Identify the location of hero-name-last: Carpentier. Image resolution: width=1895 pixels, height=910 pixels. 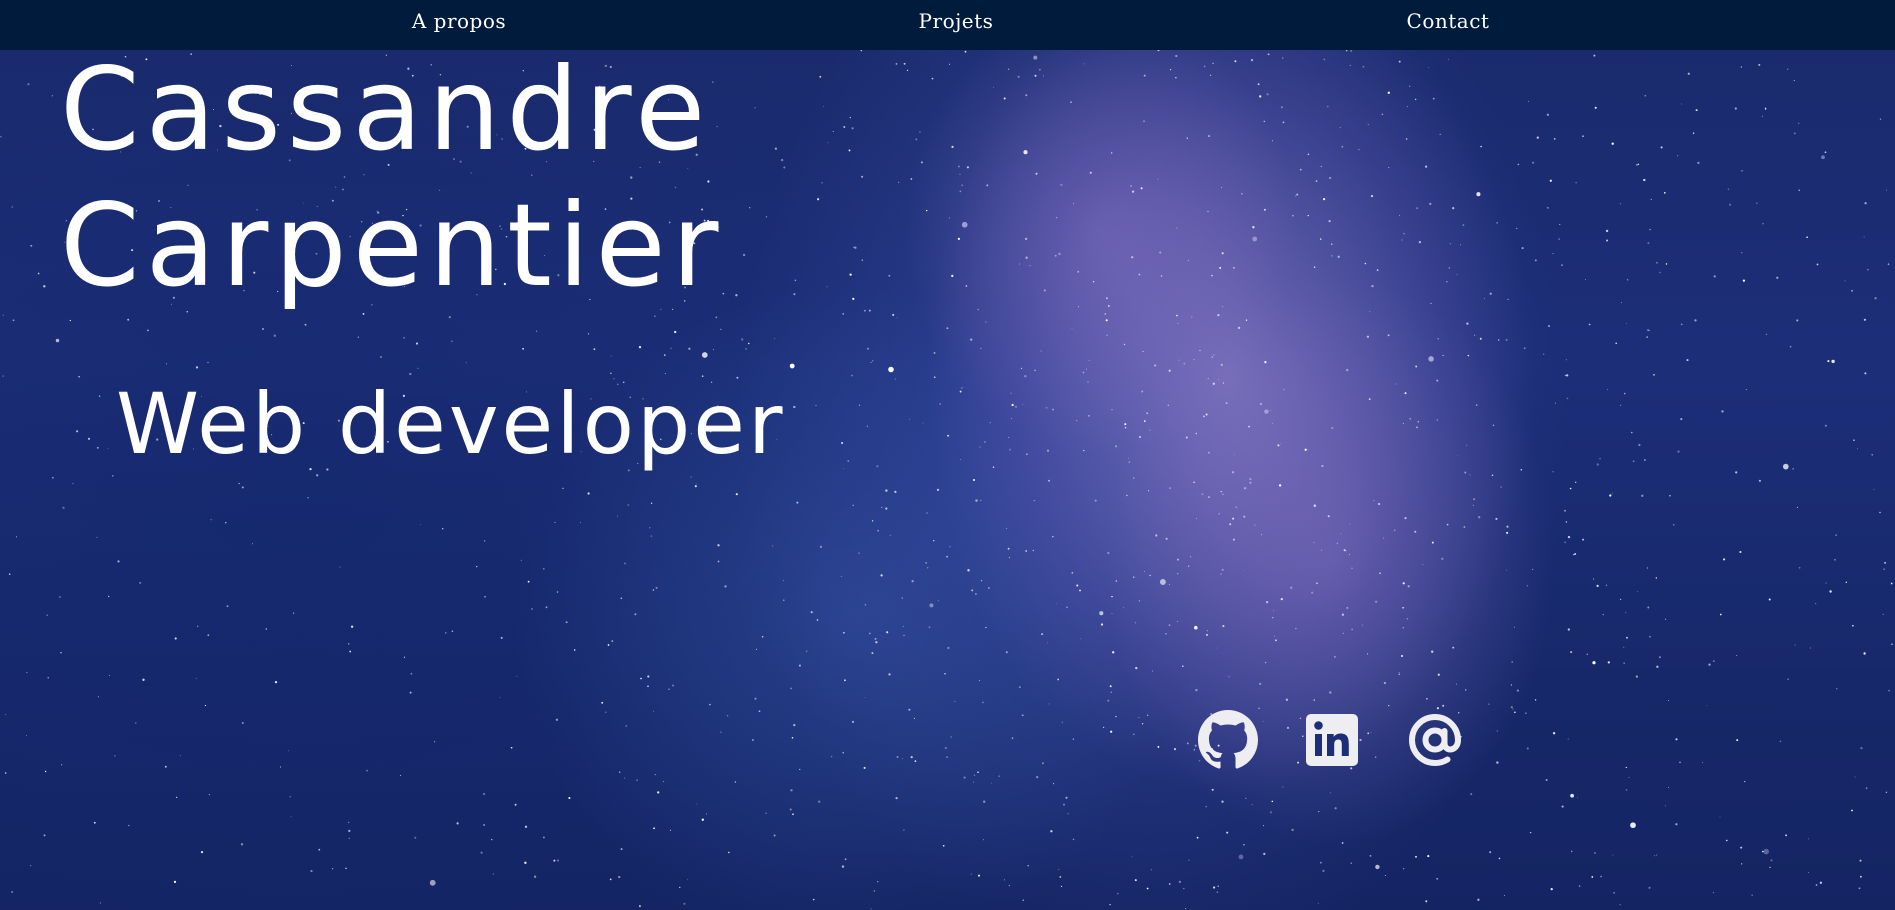
(392, 245).